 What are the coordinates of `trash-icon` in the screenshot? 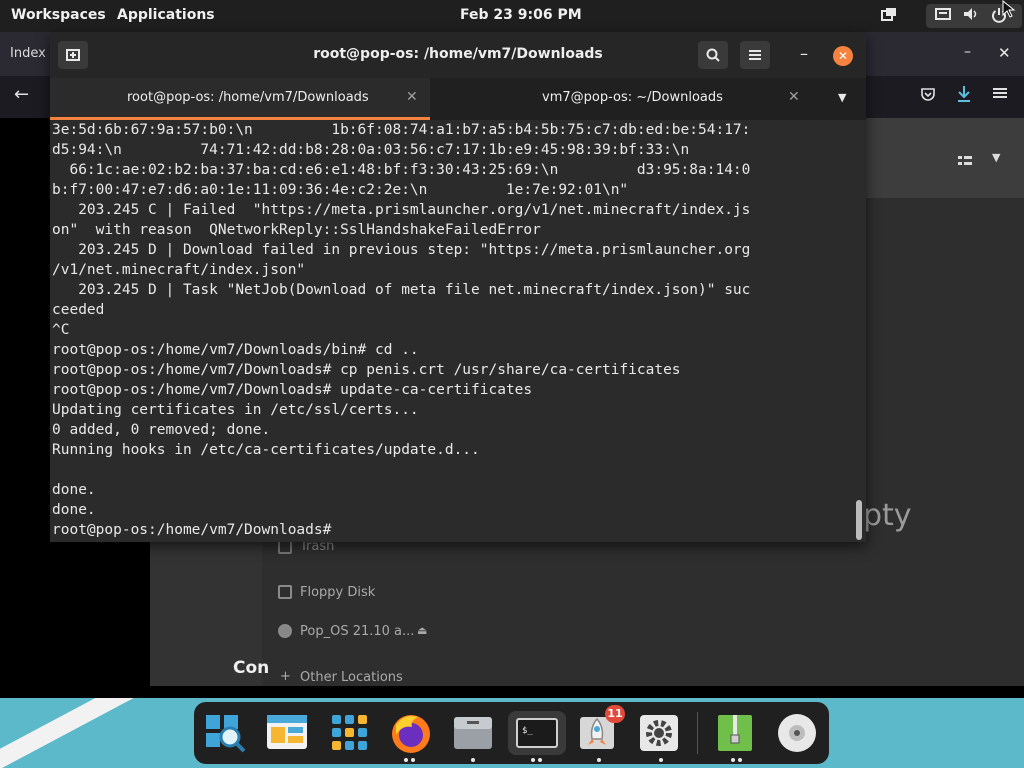 It's located at (285, 547).